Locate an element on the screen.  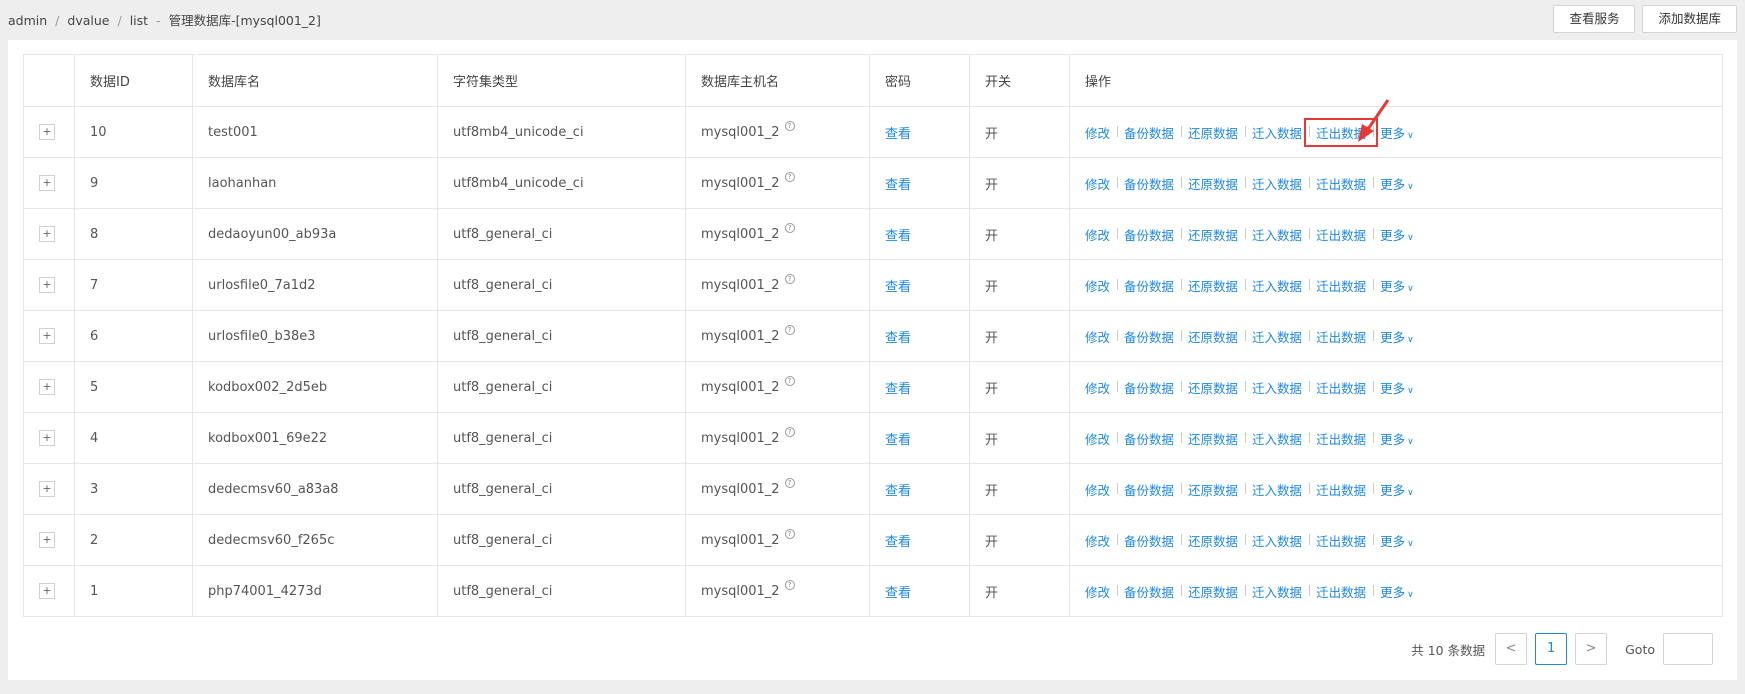
page-1-button: 1 is located at coordinates (1551, 649).